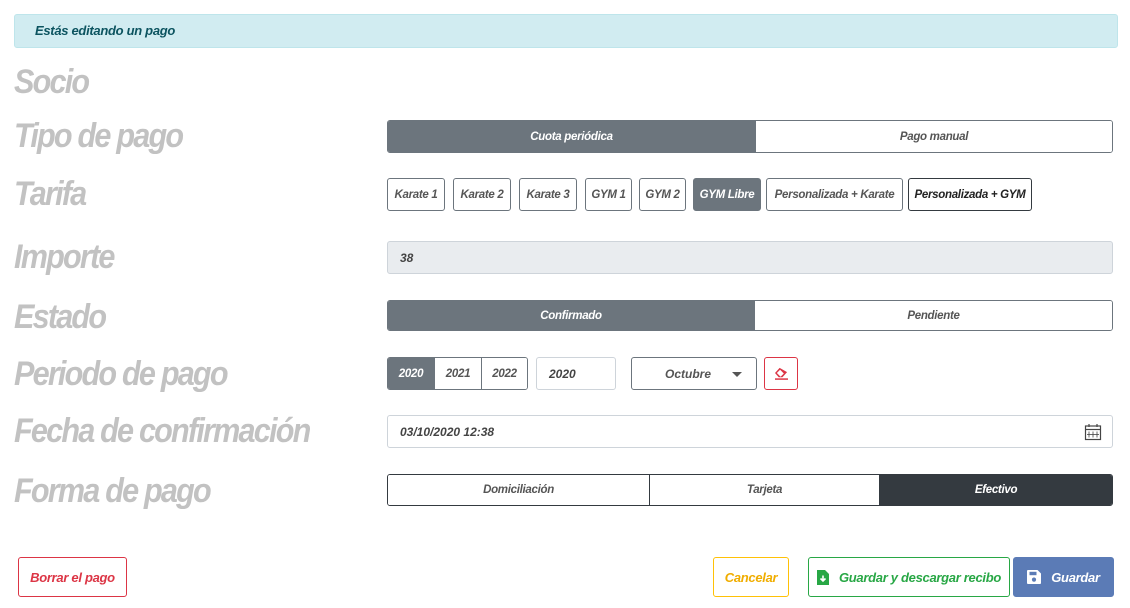 The height and width of the screenshot is (608, 1130). I want to click on fecha-confirmacion-input: 03/10/2020 12:38, so click(750, 431).